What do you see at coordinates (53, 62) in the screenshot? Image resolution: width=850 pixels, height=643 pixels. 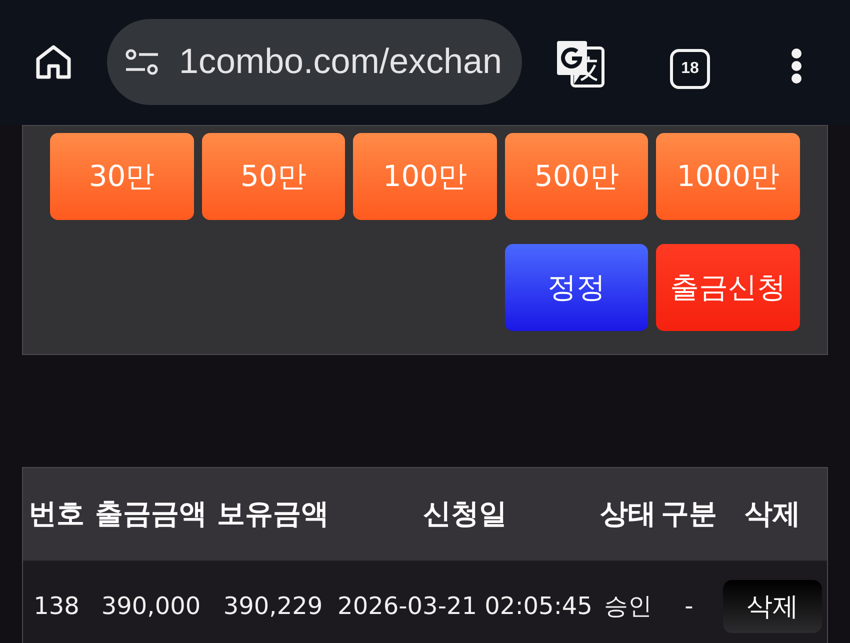 I see `home-icon` at bounding box center [53, 62].